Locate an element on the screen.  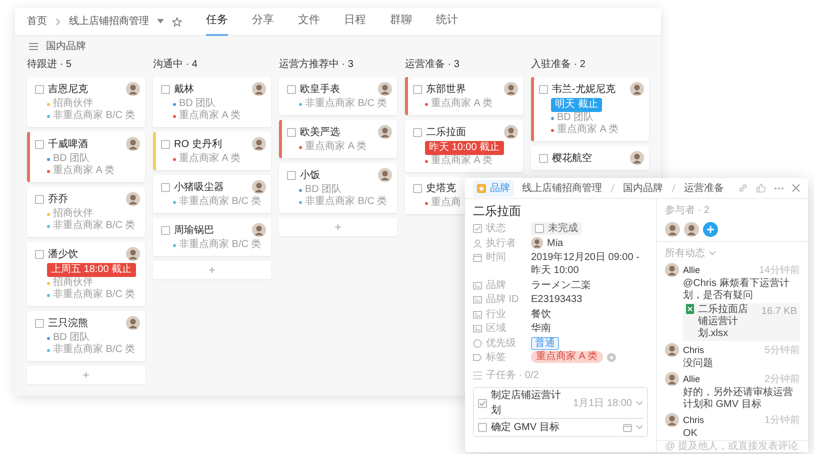
column-title: 入驻准备 · 2 is located at coordinates (558, 65).